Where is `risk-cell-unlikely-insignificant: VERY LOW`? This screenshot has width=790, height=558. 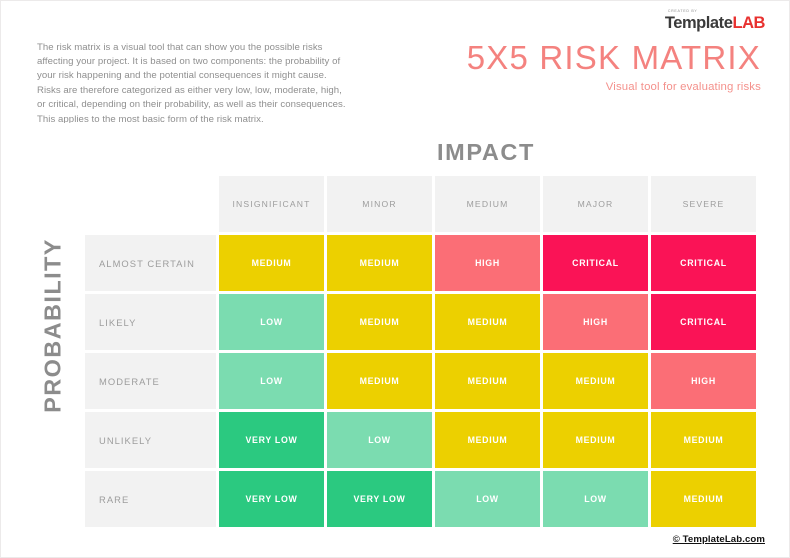 risk-cell-unlikely-insignificant: VERY LOW is located at coordinates (271, 440).